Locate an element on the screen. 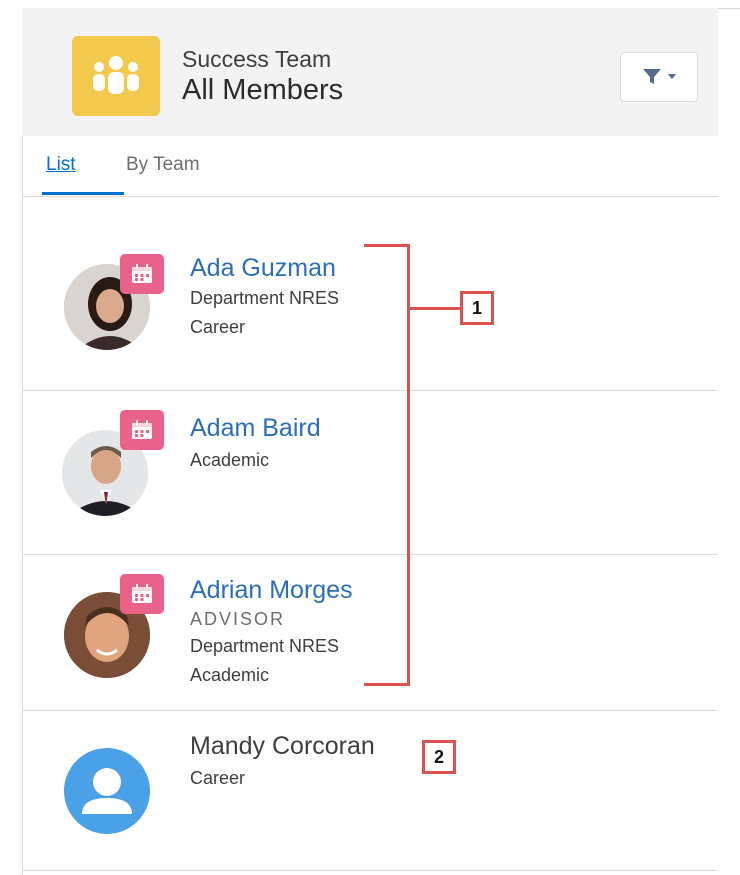  member-role: ADVISOR is located at coordinates (238, 619).